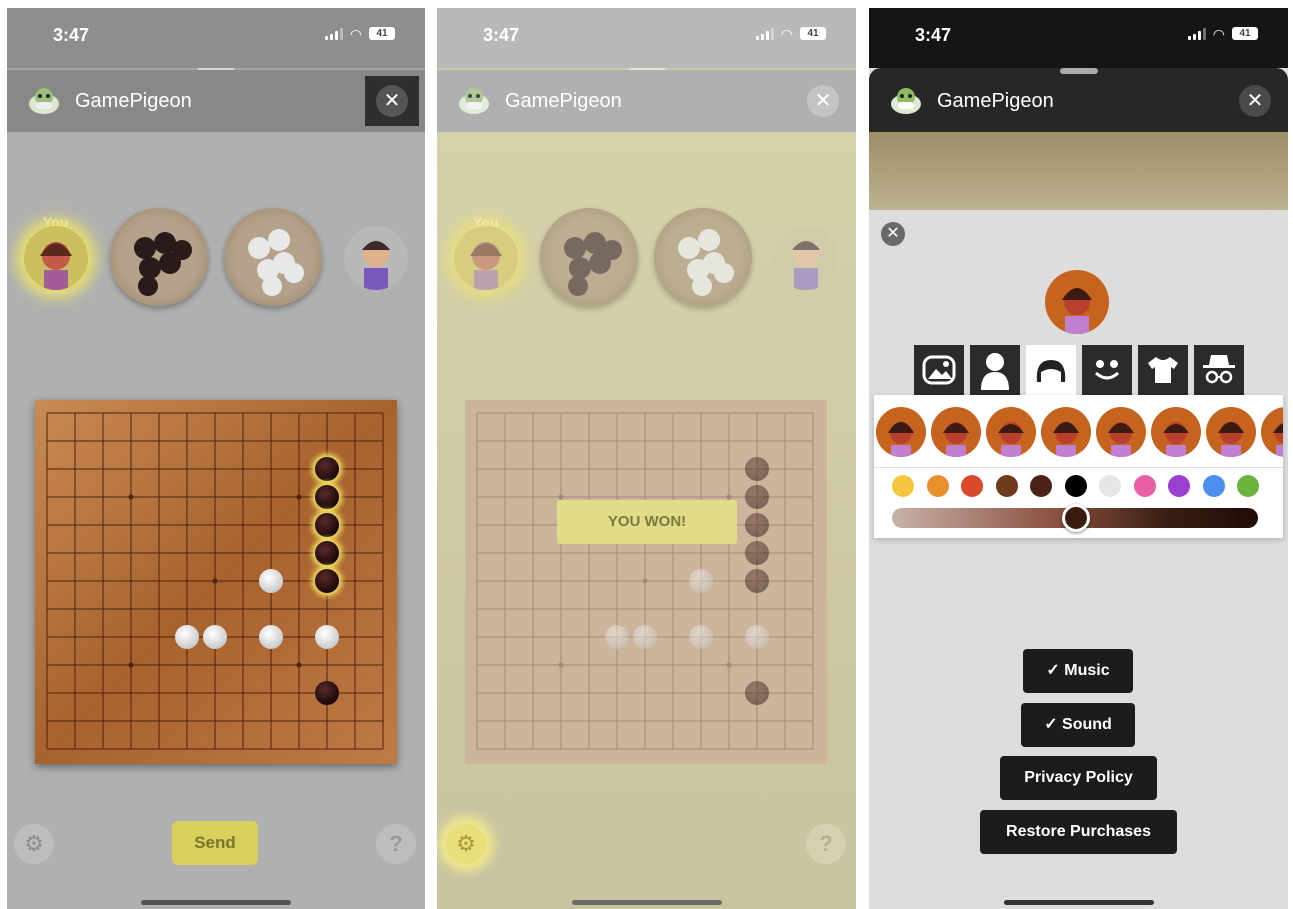 This screenshot has height=909, width=1293. What do you see at coordinates (216, 38) in the screenshot?
I see `status-bar: 3:47 ◠ 41` at bounding box center [216, 38].